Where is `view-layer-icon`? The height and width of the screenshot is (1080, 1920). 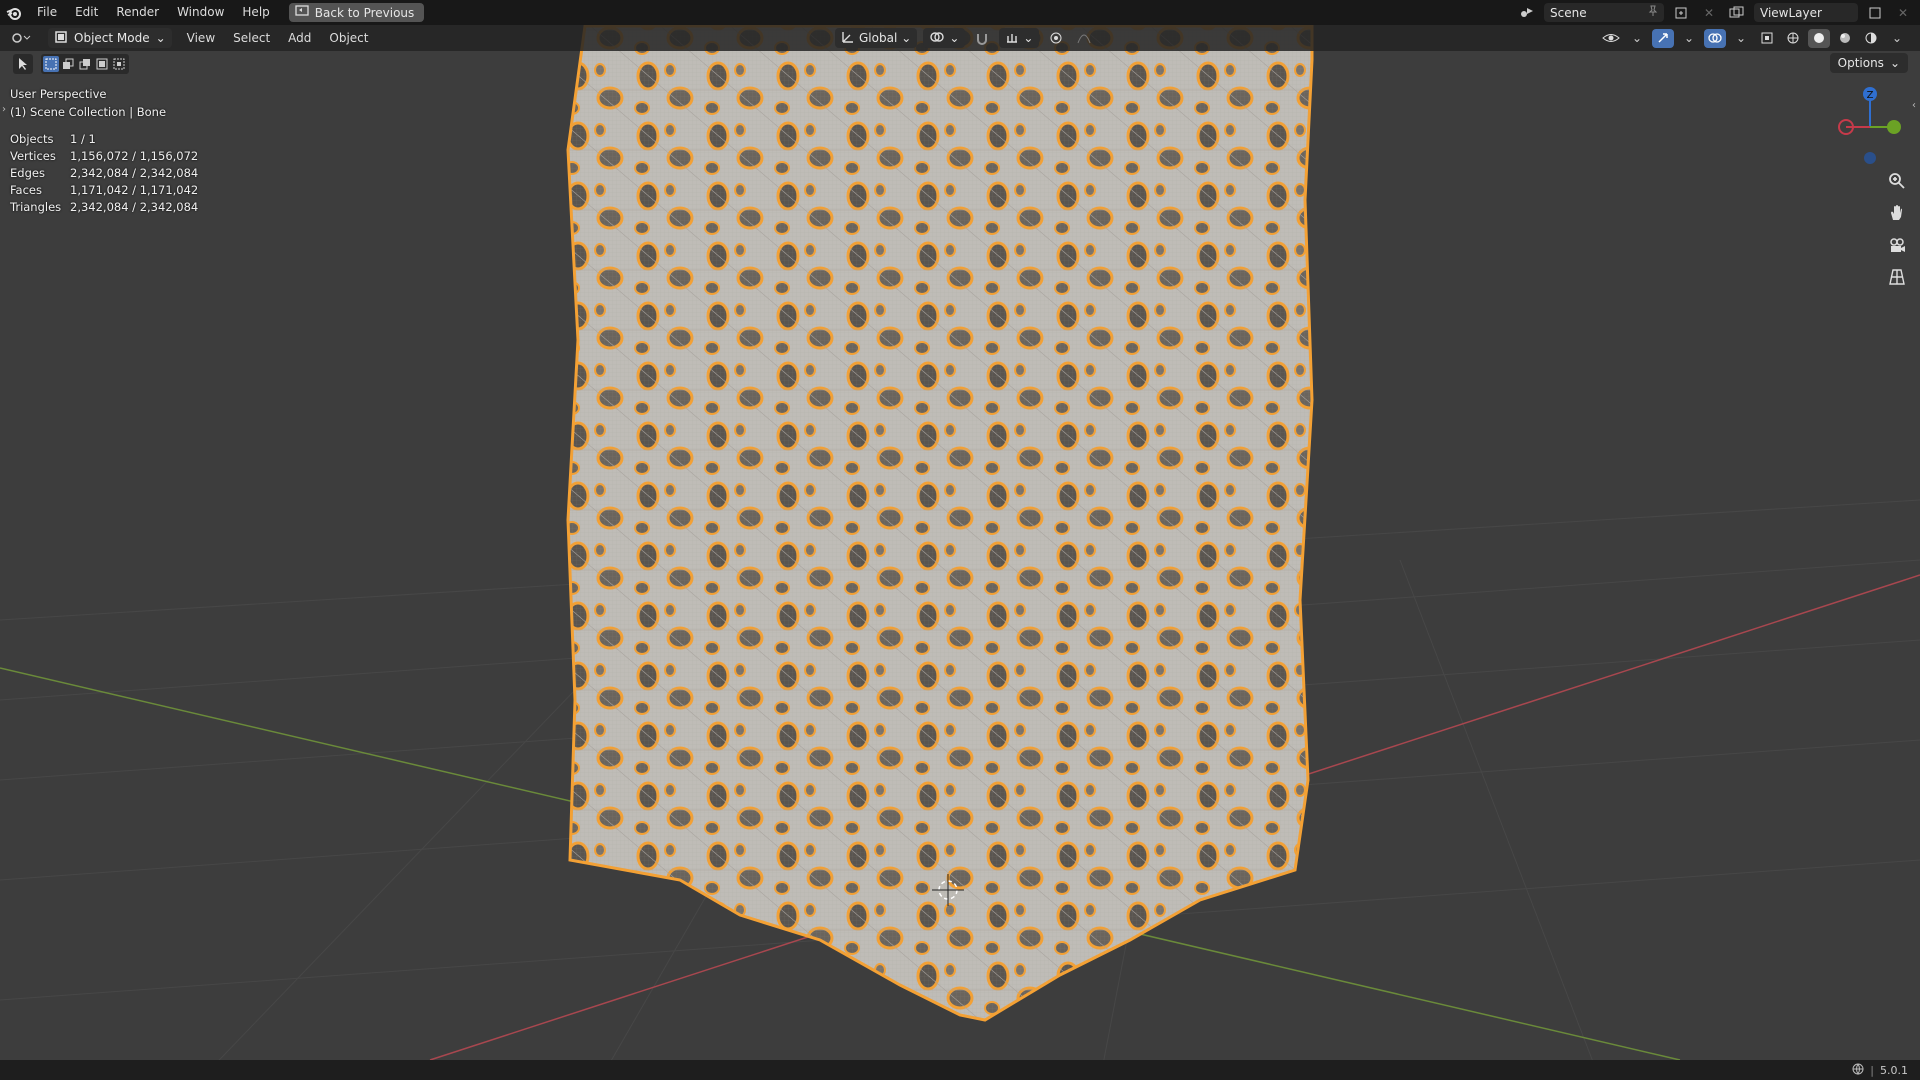
view-layer-icon is located at coordinates (1737, 12).